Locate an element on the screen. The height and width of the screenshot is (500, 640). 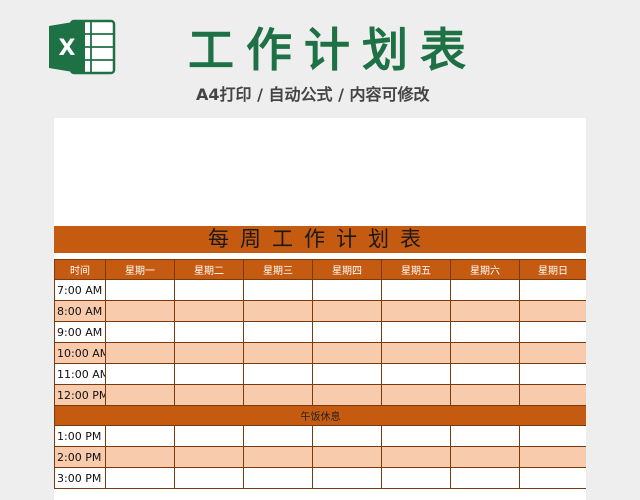
time-cell: 9:00 AM is located at coordinates (80, 332).